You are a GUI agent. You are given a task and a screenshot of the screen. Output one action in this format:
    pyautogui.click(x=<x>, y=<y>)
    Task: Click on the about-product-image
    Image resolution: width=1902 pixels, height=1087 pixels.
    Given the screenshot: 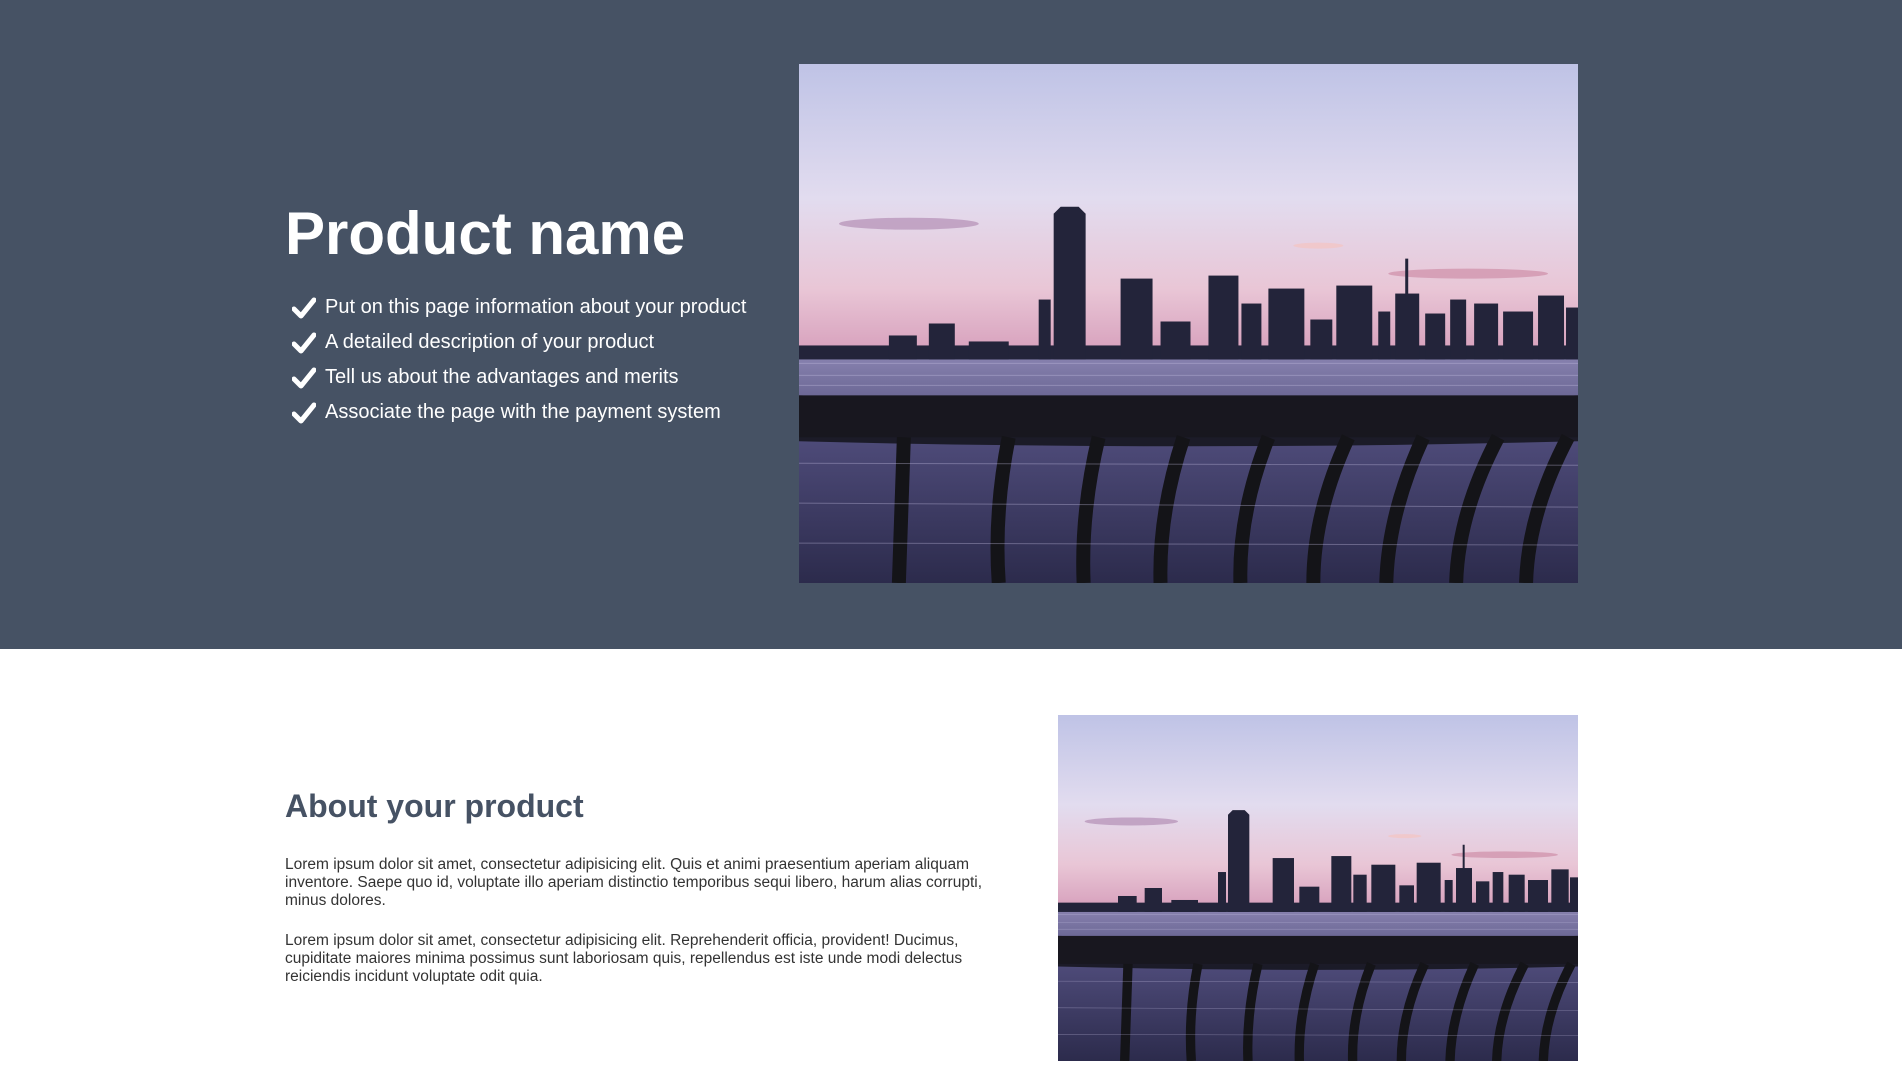 What is the action you would take?
    pyautogui.click(x=1318, y=888)
    